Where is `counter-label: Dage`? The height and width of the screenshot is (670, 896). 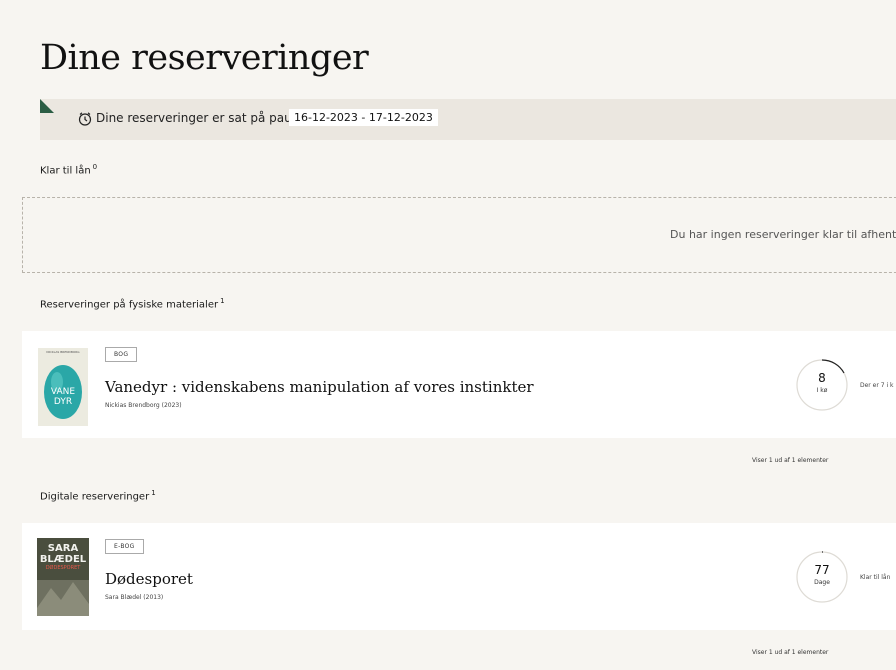
counter-label: Dage is located at coordinates (822, 582).